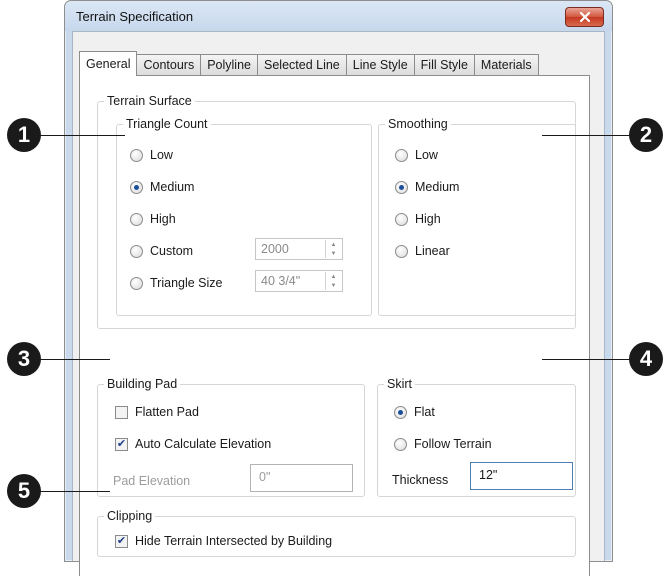  I want to click on callout-5-badge: 5, so click(24, 491).